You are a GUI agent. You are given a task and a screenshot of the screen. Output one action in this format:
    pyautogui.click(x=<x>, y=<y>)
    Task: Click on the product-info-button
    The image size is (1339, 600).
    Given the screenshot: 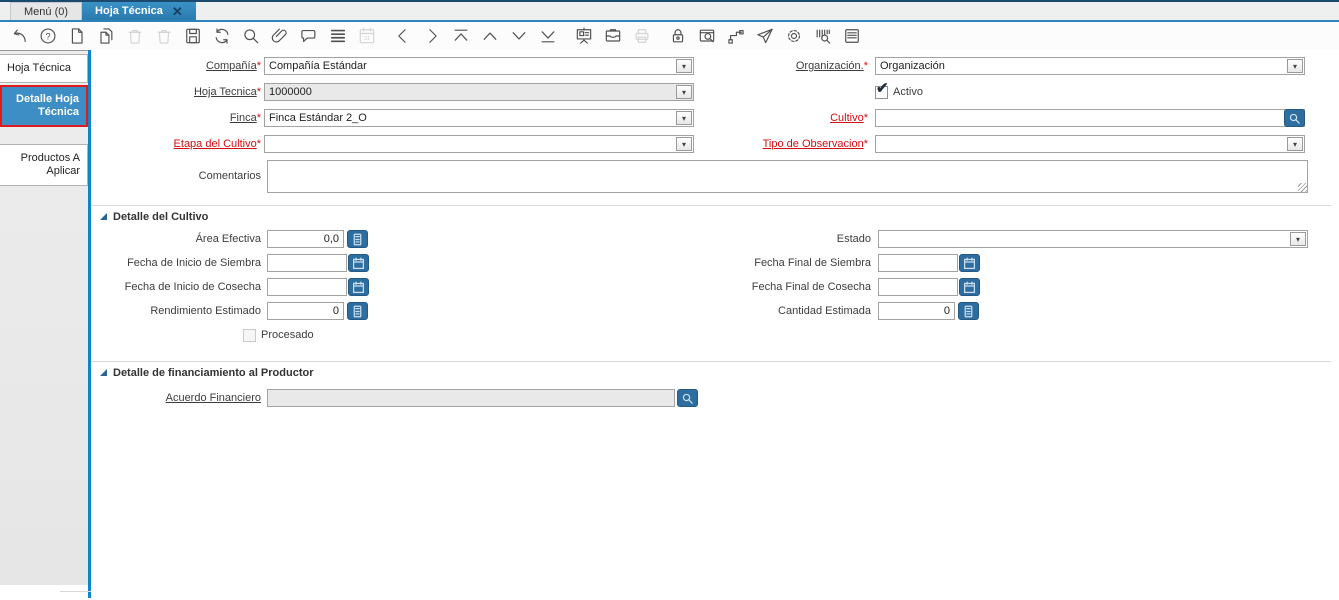 What is the action you would take?
    pyautogui.click(x=822, y=35)
    